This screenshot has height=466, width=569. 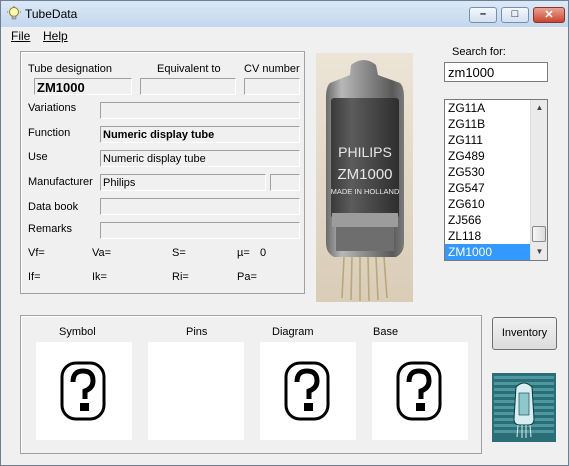 What do you see at coordinates (83, 86) in the screenshot?
I see `tube-designation-field: ZM1000` at bounding box center [83, 86].